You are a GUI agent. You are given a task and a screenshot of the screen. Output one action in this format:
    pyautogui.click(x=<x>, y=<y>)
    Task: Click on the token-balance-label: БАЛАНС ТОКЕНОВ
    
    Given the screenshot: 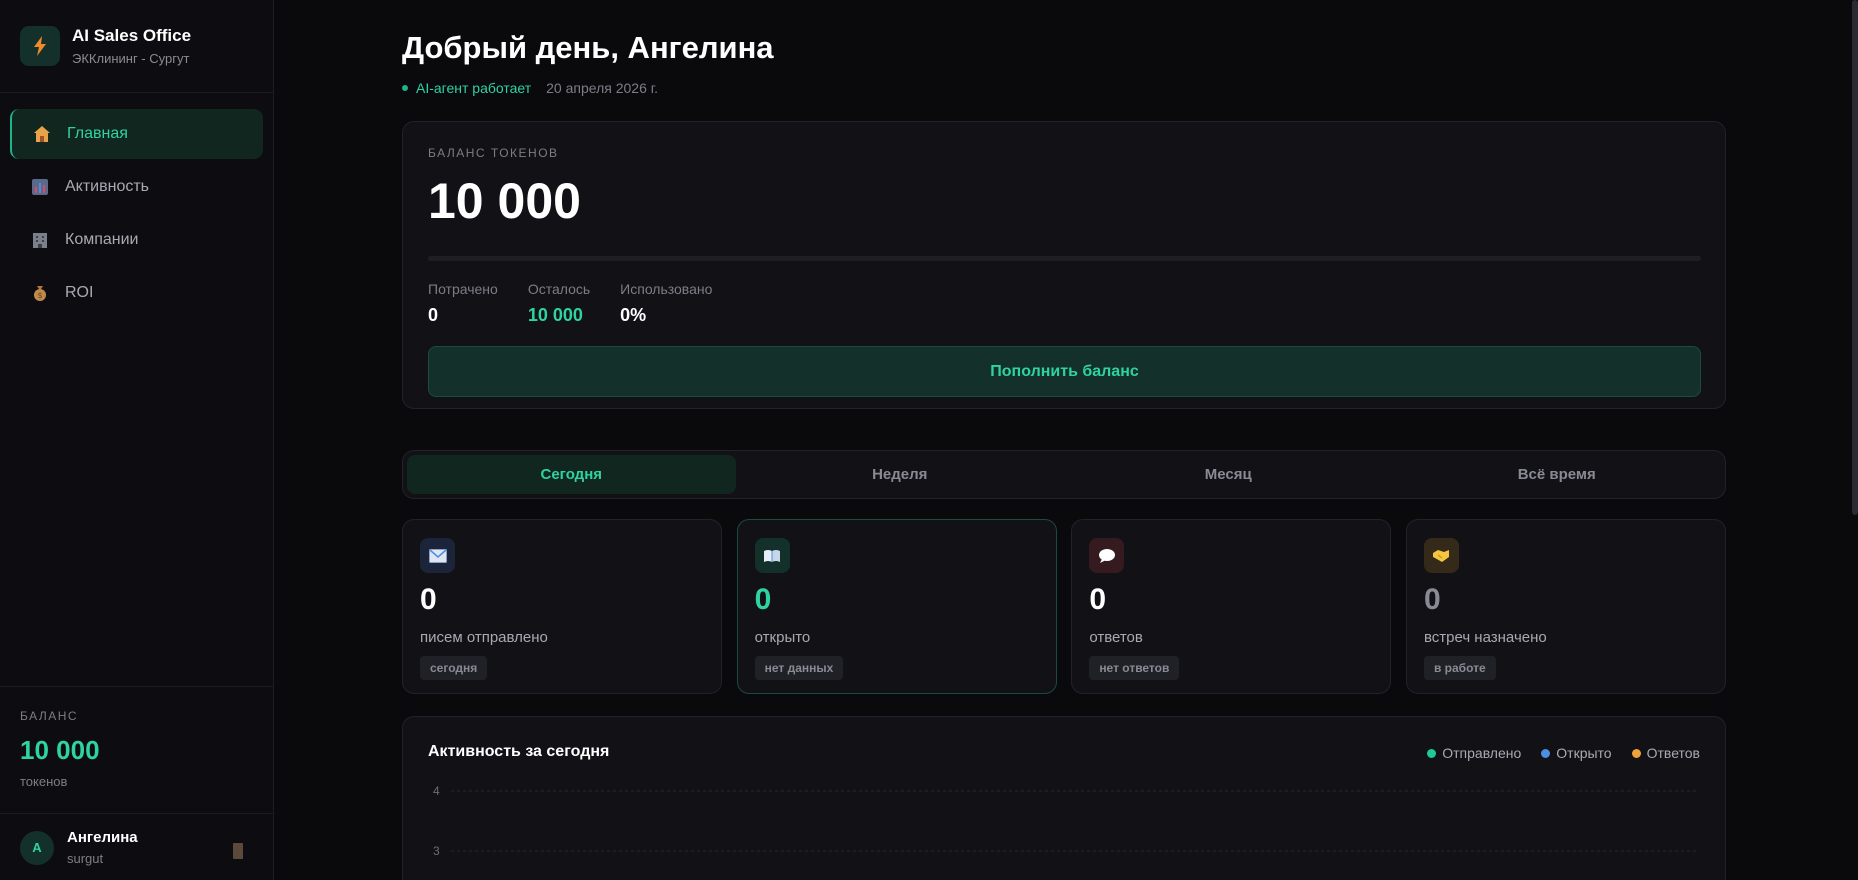 What is the action you would take?
    pyautogui.click(x=493, y=153)
    